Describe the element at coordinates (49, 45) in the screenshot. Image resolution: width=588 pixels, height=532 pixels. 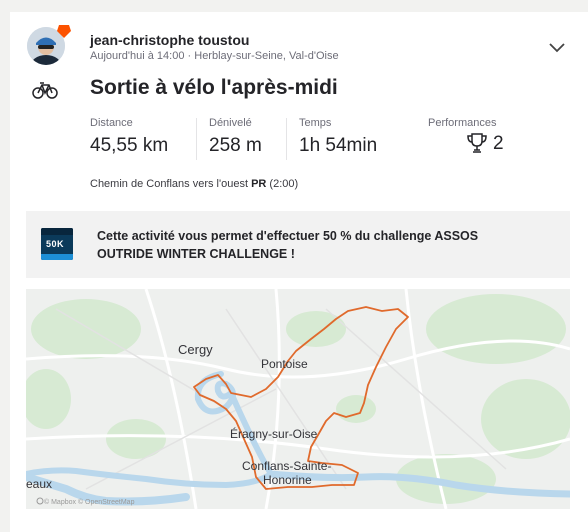
I see `avatar` at that location.